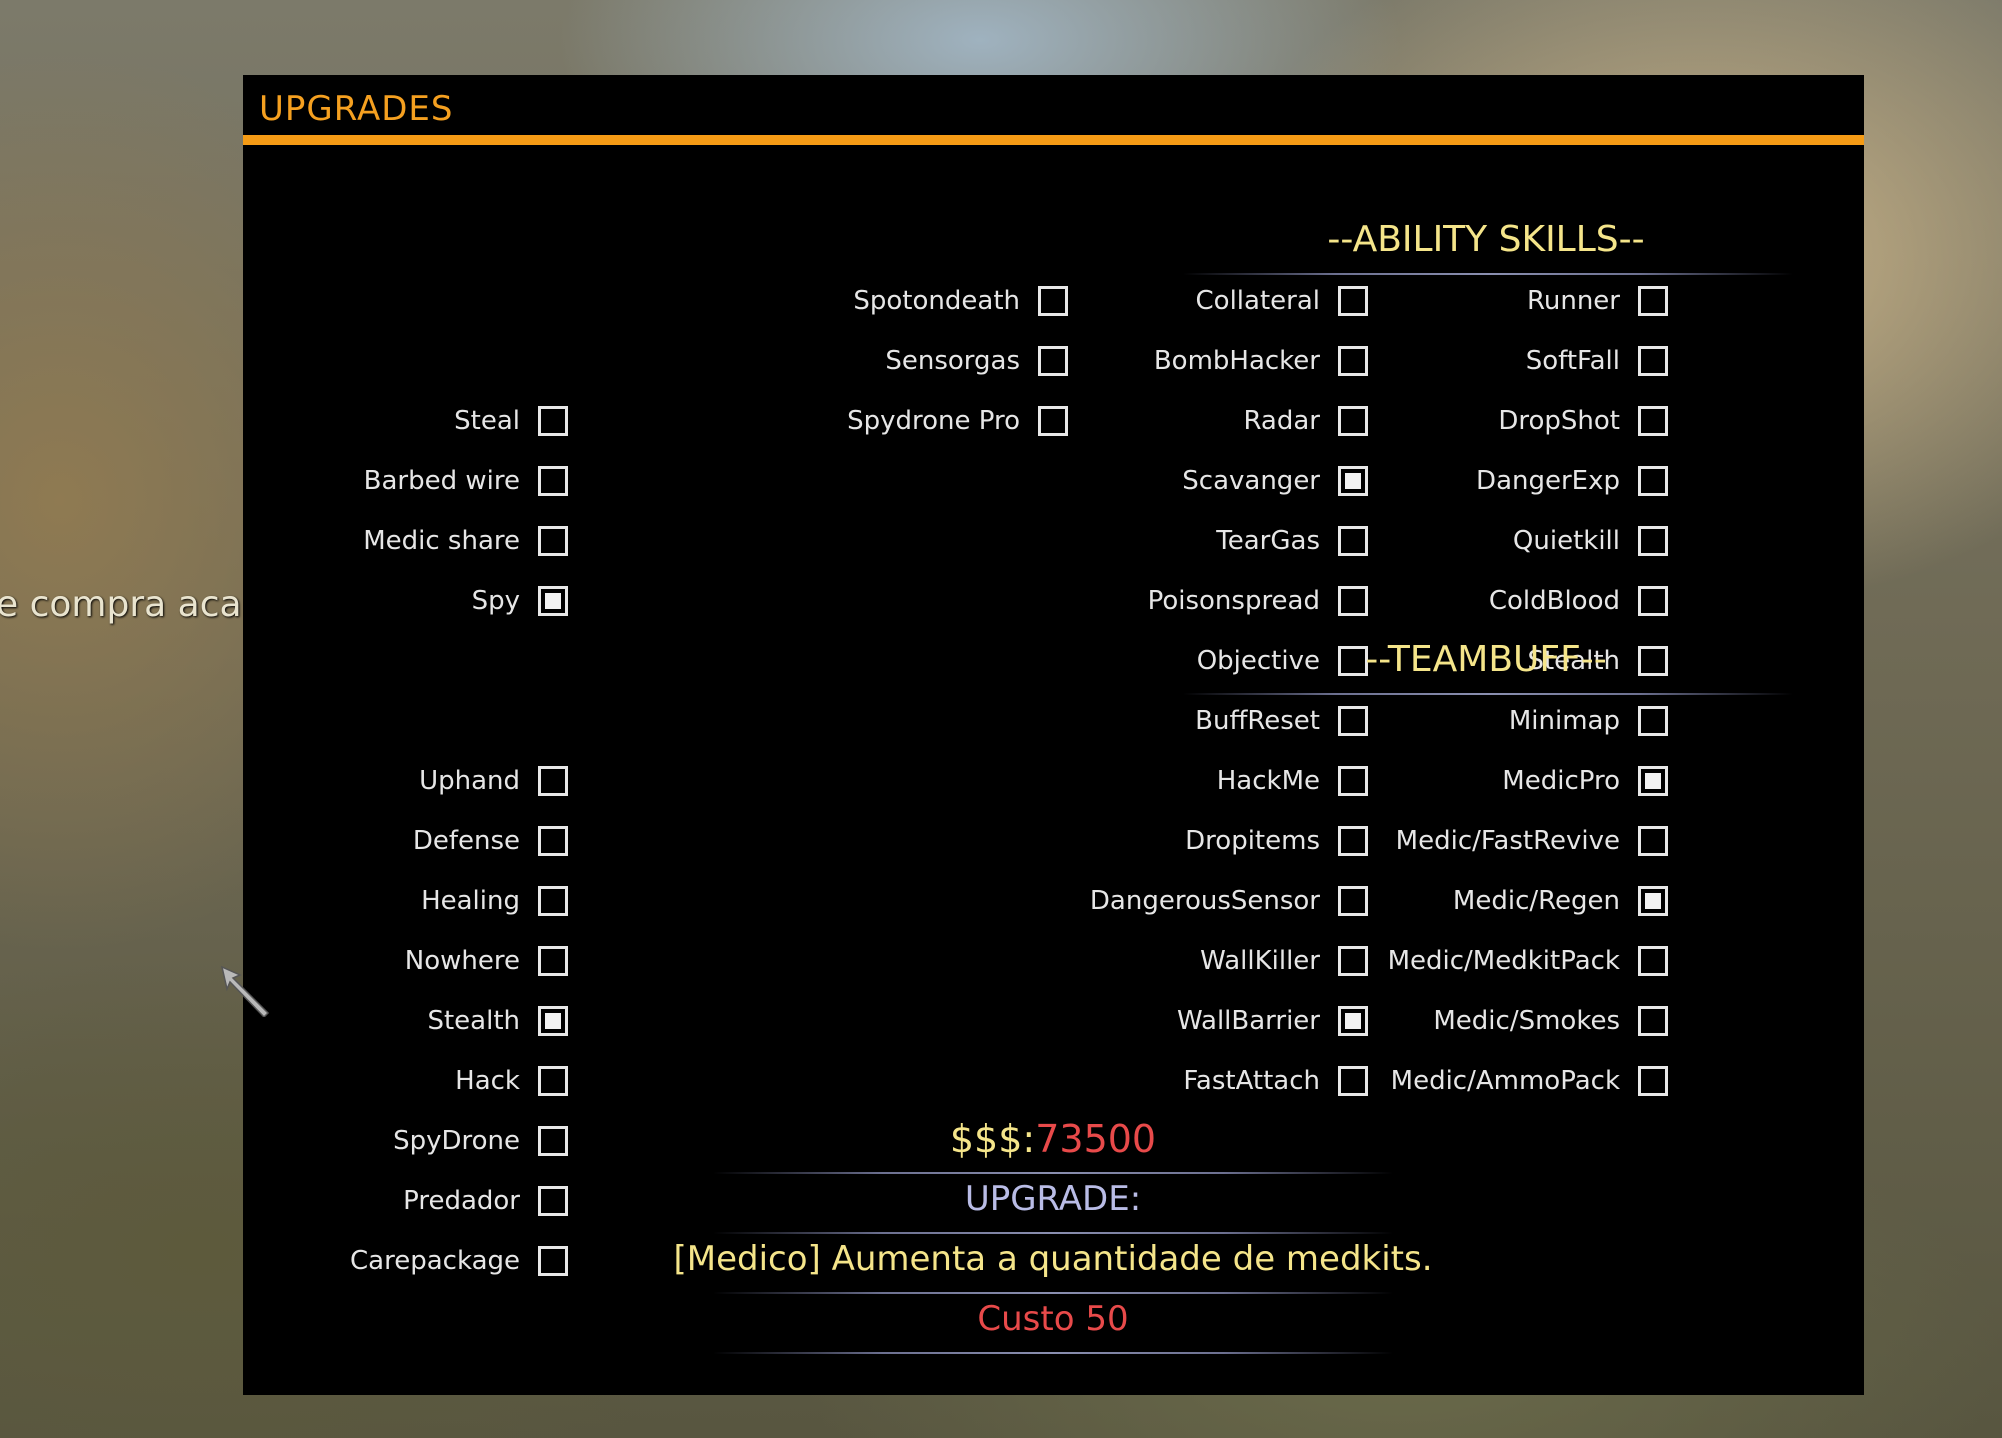 The image size is (2002, 1438). I want to click on upgrade-checkbox-collateral, so click(1353, 301).